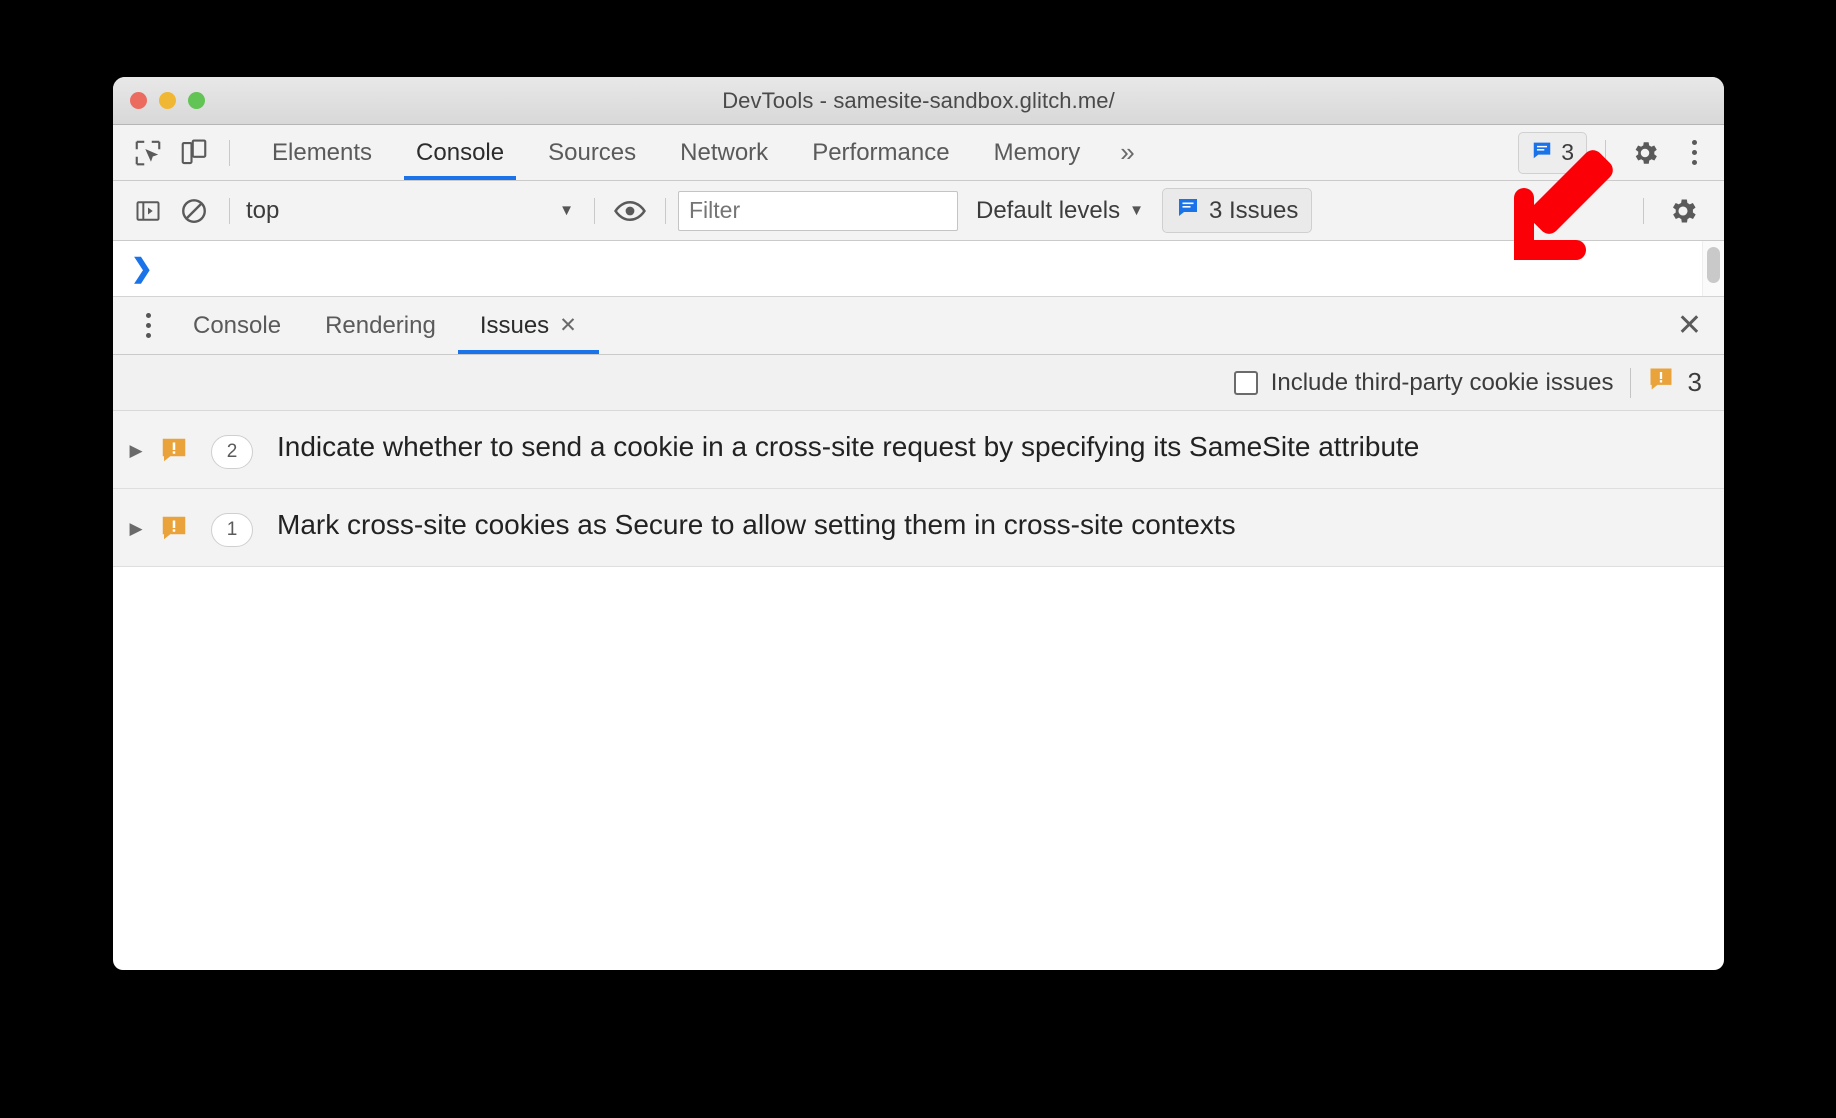 This screenshot has width=1836, height=1118. I want to click on console-settings-button, so click(1683, 211).